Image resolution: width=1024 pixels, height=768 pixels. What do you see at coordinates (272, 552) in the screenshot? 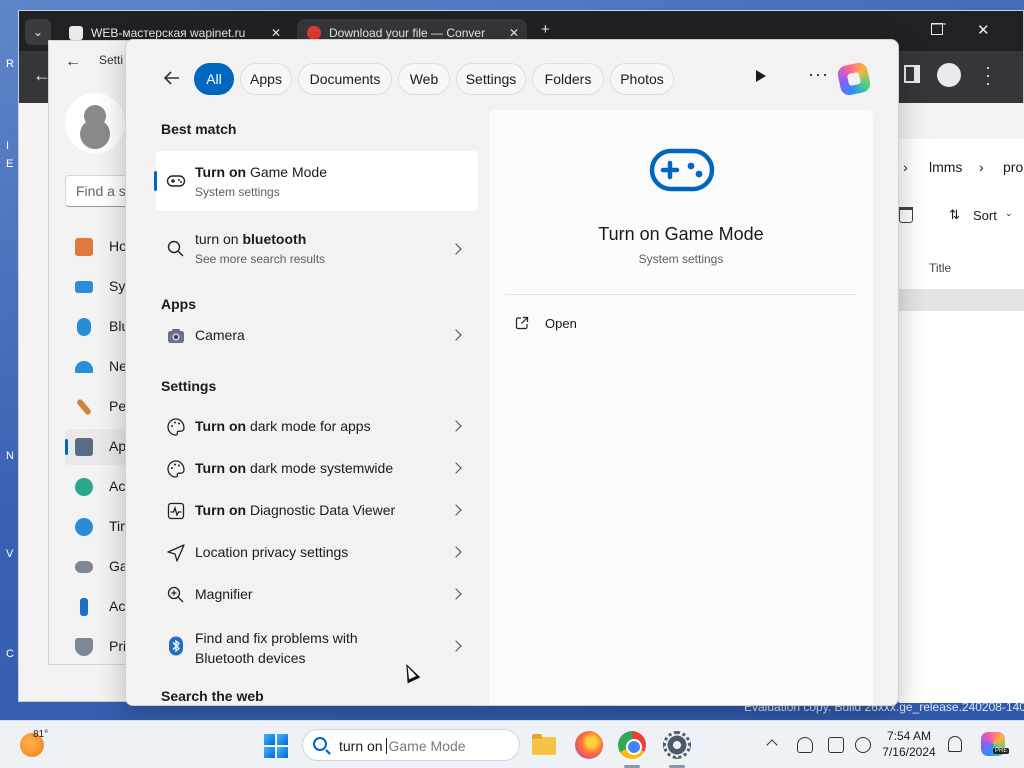
I see `result-title: Location privacy settings` at bounding box center [272, 552].